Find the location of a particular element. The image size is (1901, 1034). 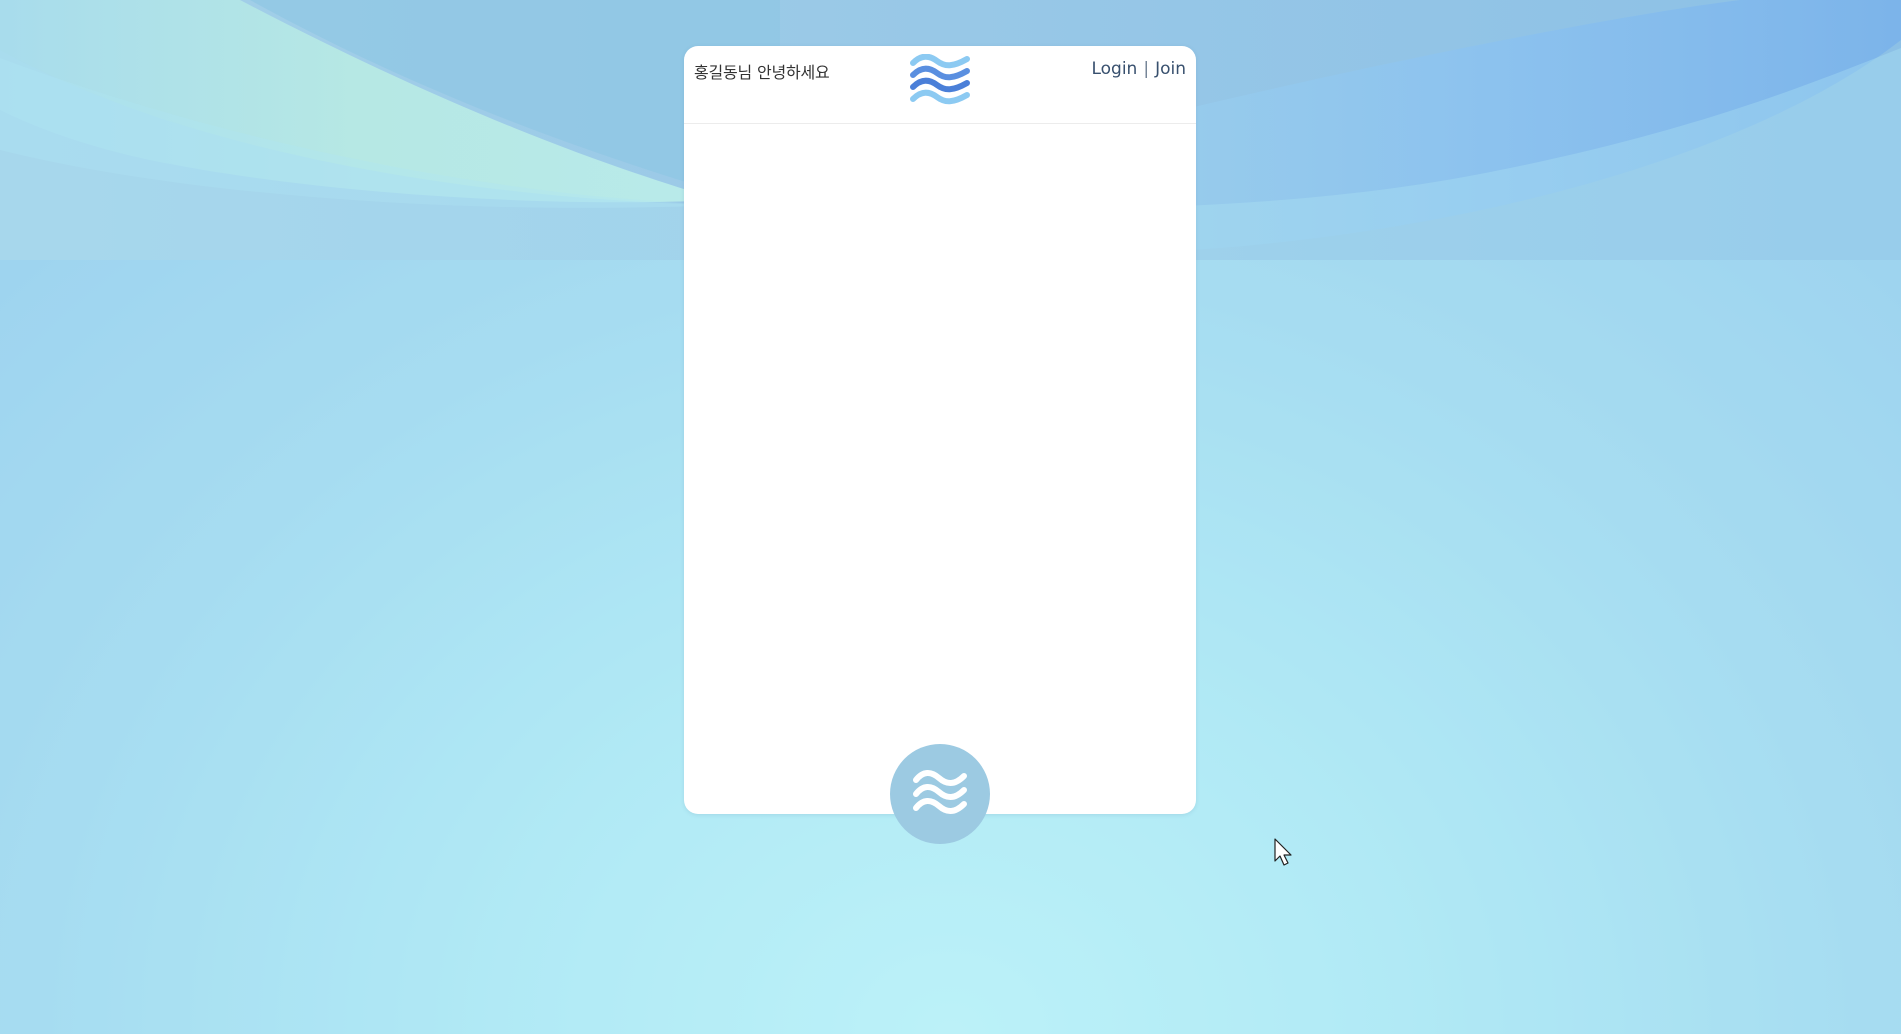

login-link: Login is located at coordinates (1114, 69).